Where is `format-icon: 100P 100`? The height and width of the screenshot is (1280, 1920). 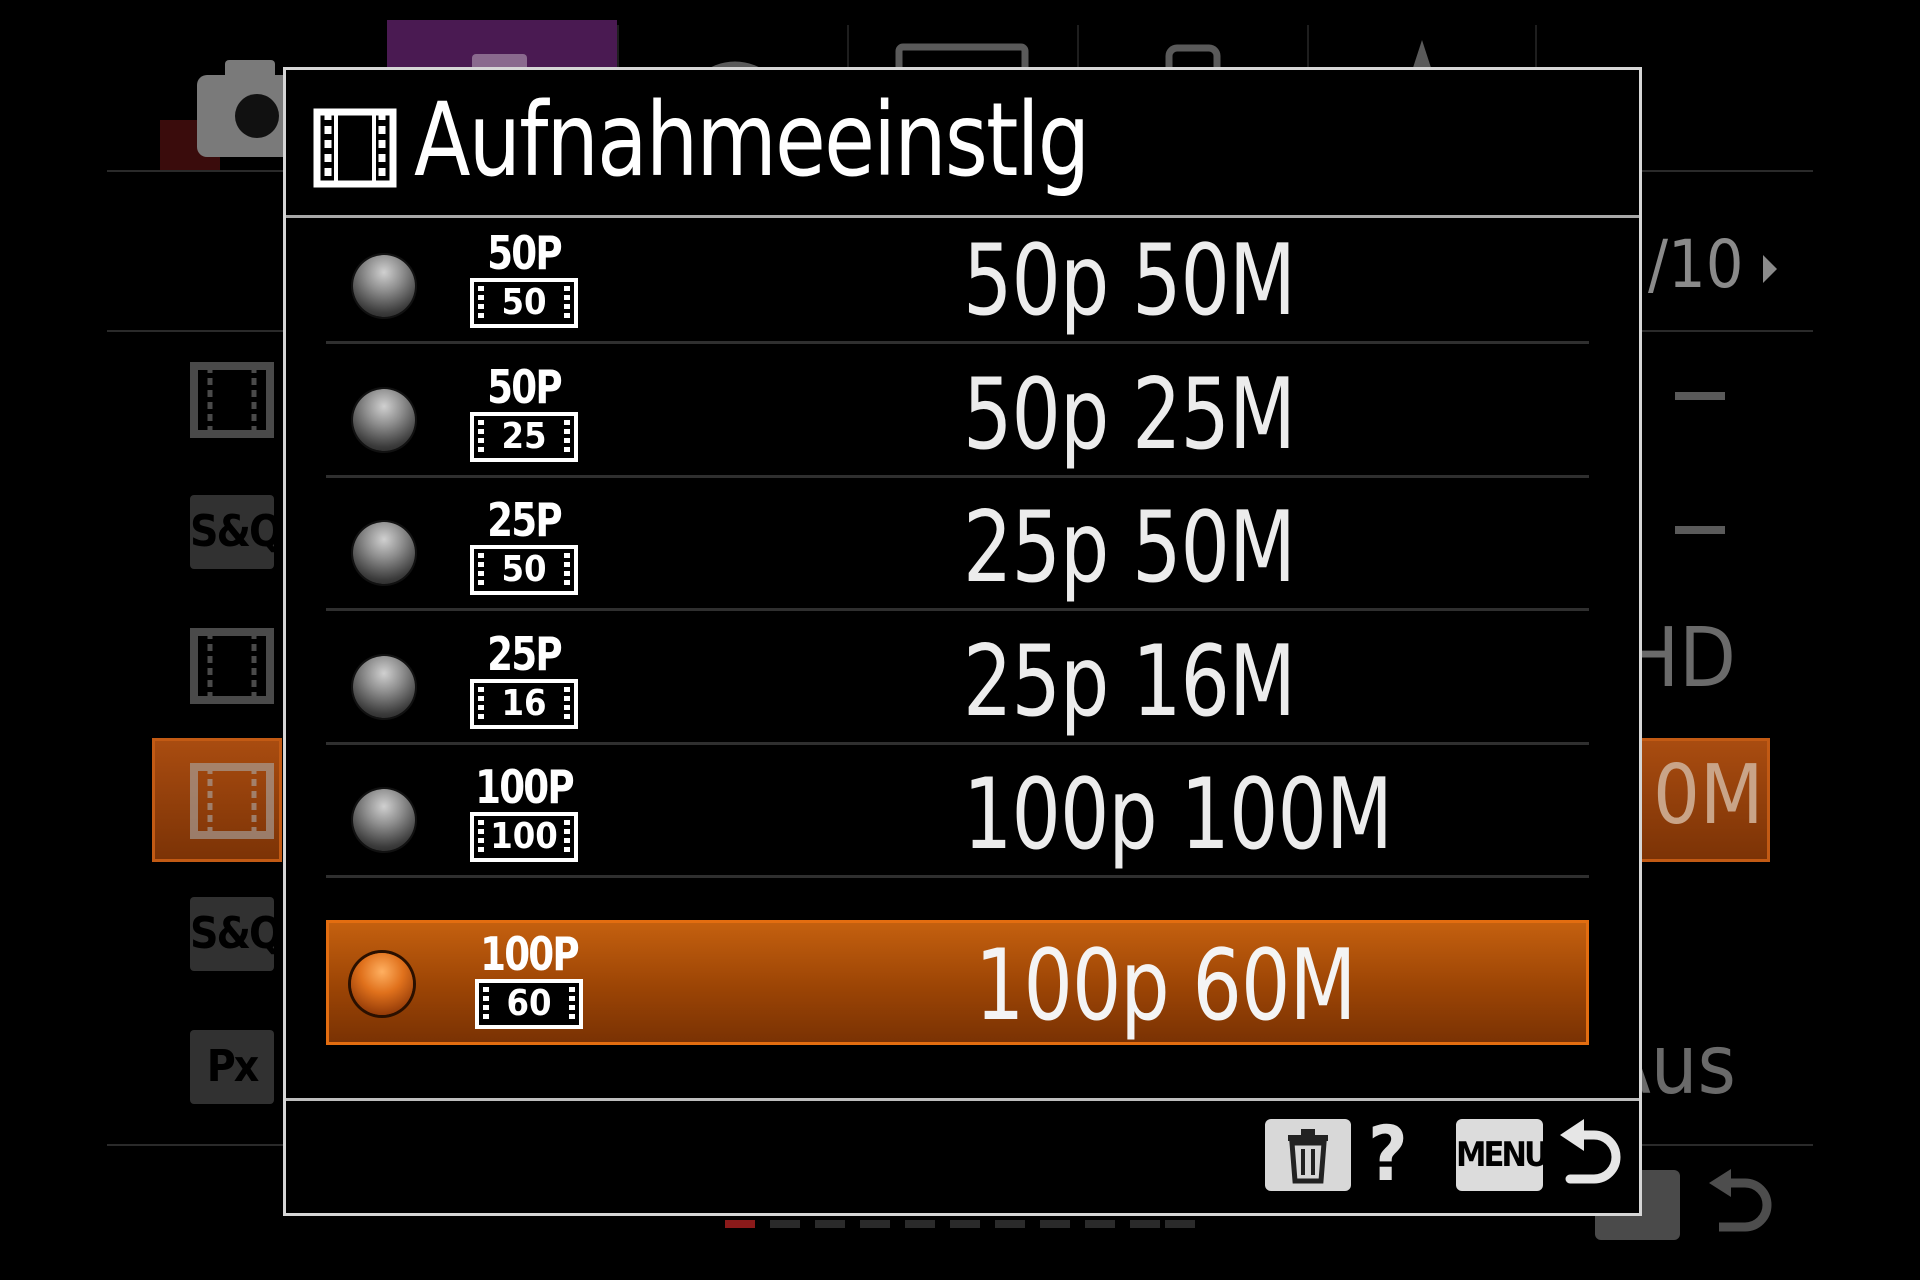 format-icon: 100P 100 is located at coordinates (524, 814).